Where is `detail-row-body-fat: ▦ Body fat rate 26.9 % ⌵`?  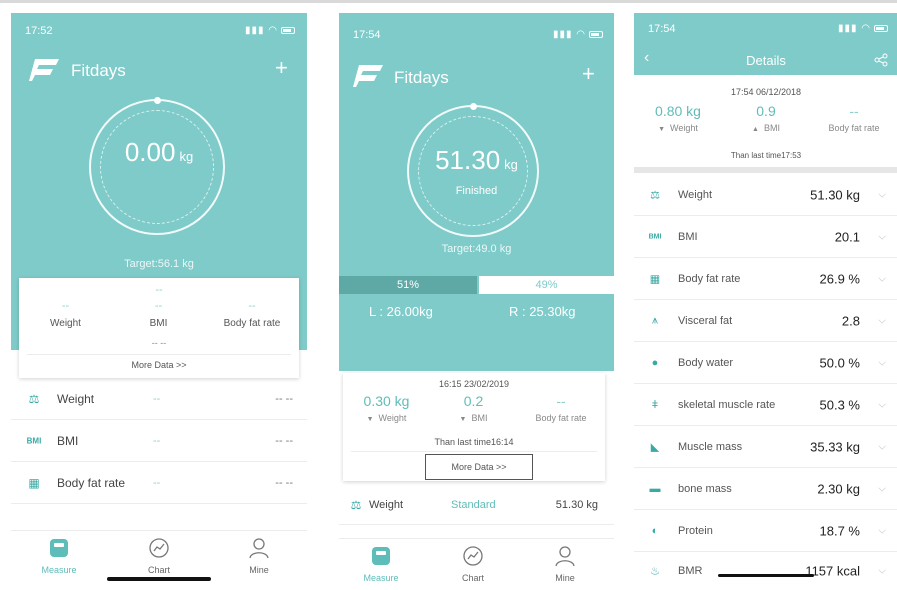 detail-row-body-fat: ▦ Body fat rate 26.9 % ⌵ is located at coordinates (765, 279).